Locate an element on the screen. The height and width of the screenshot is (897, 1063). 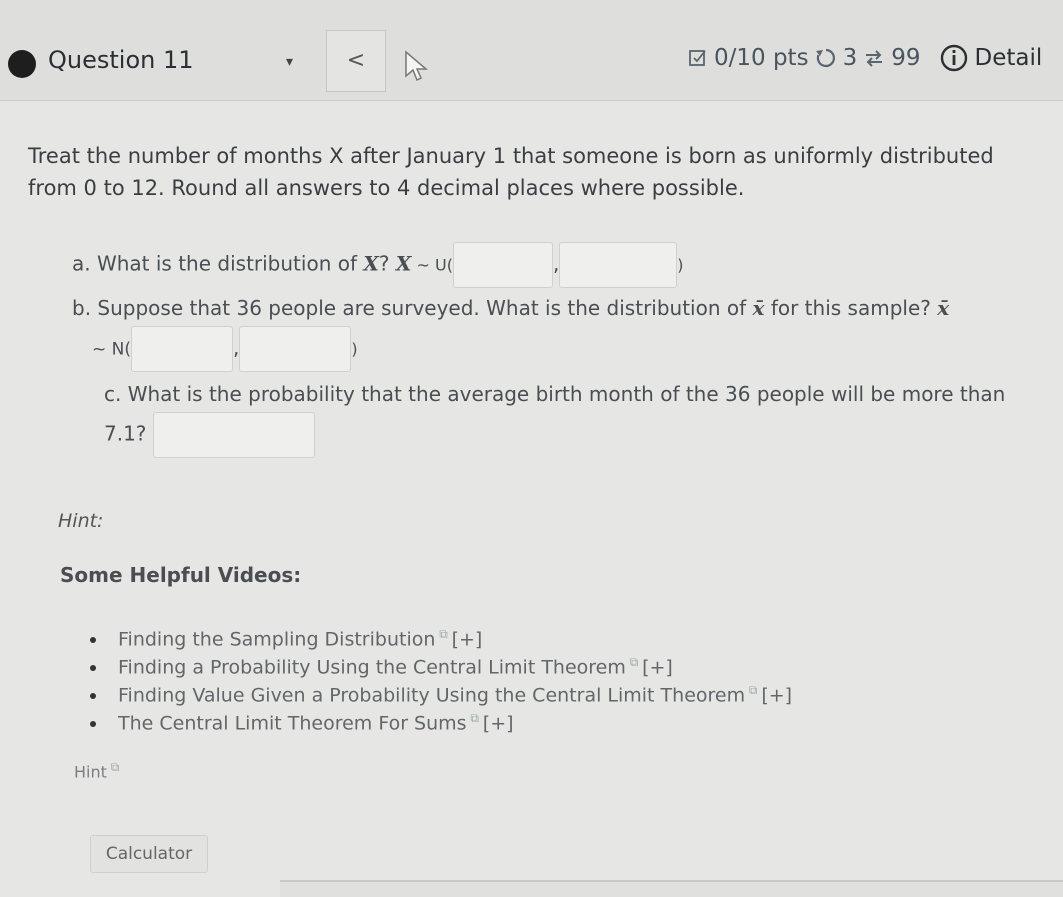
retry-icon is located at coordinates (825, 58).